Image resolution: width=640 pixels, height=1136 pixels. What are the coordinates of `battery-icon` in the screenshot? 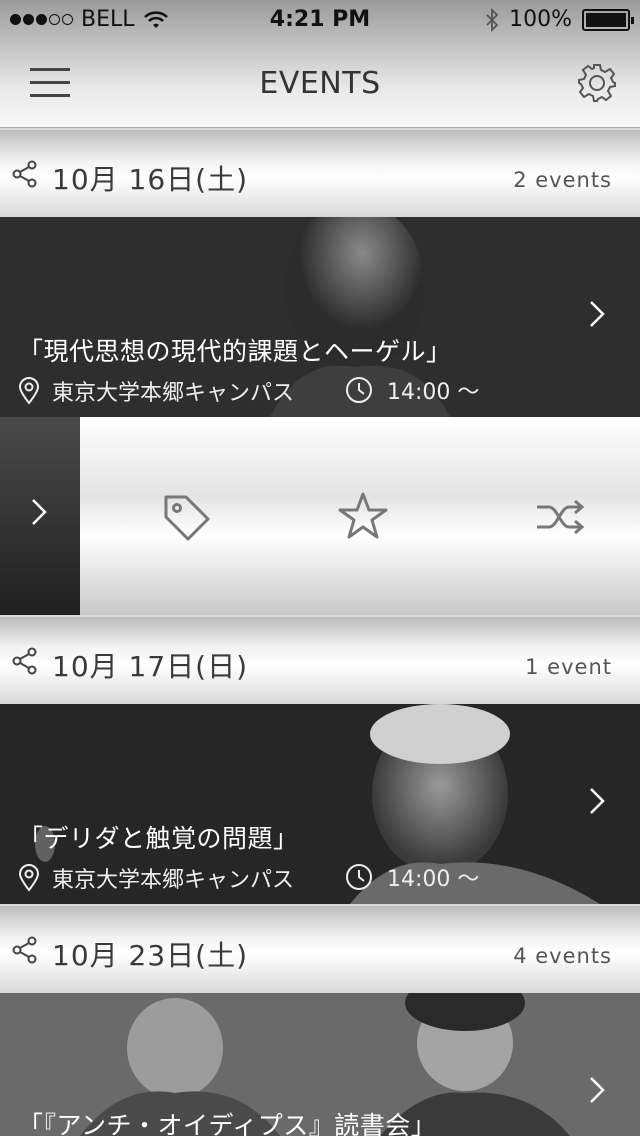 It's located at (608, 19).